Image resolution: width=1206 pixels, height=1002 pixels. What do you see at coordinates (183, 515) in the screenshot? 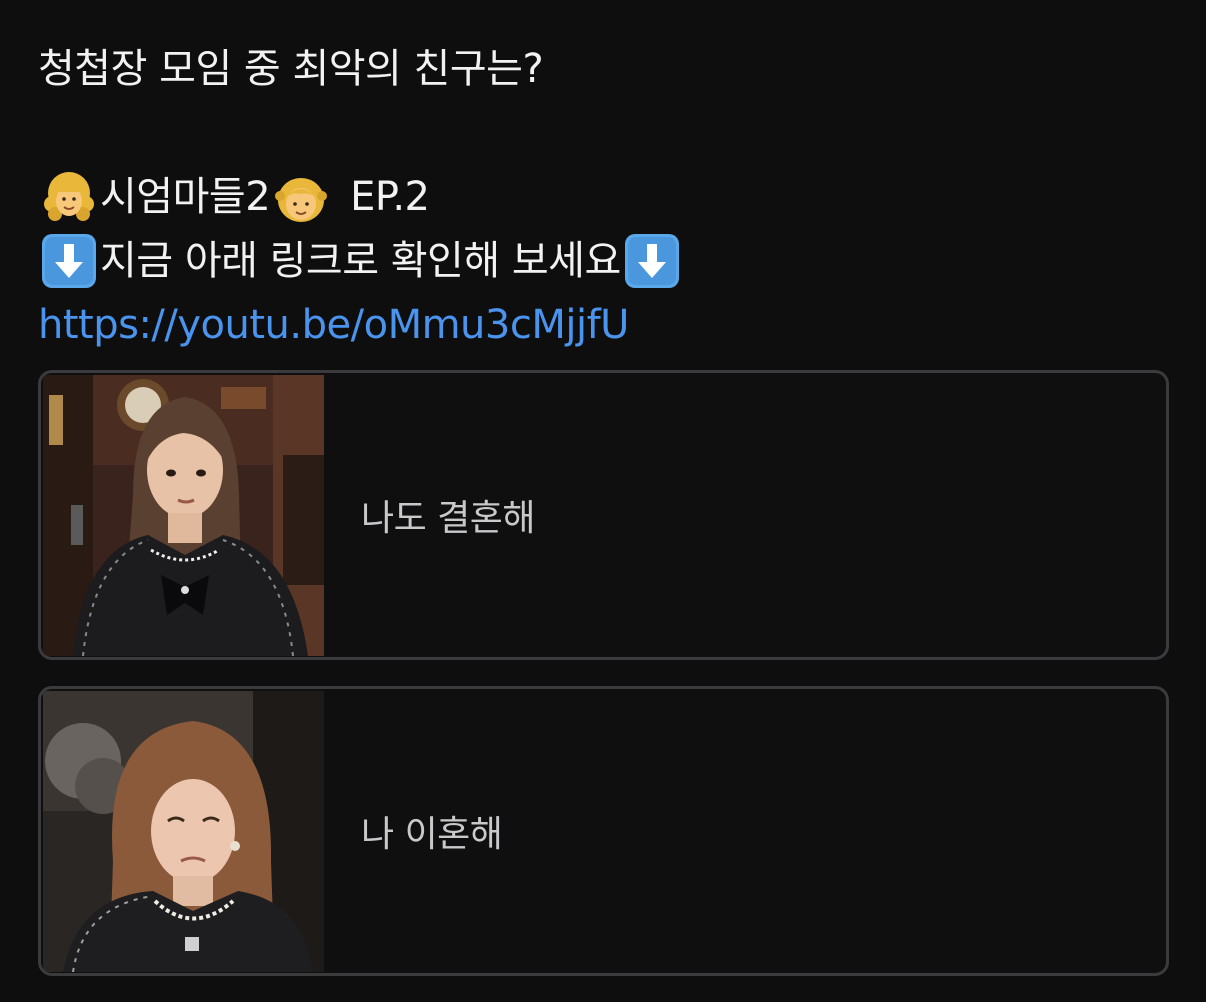
I see `woman-startled-thumbnail` at bounding box center [183, 515].